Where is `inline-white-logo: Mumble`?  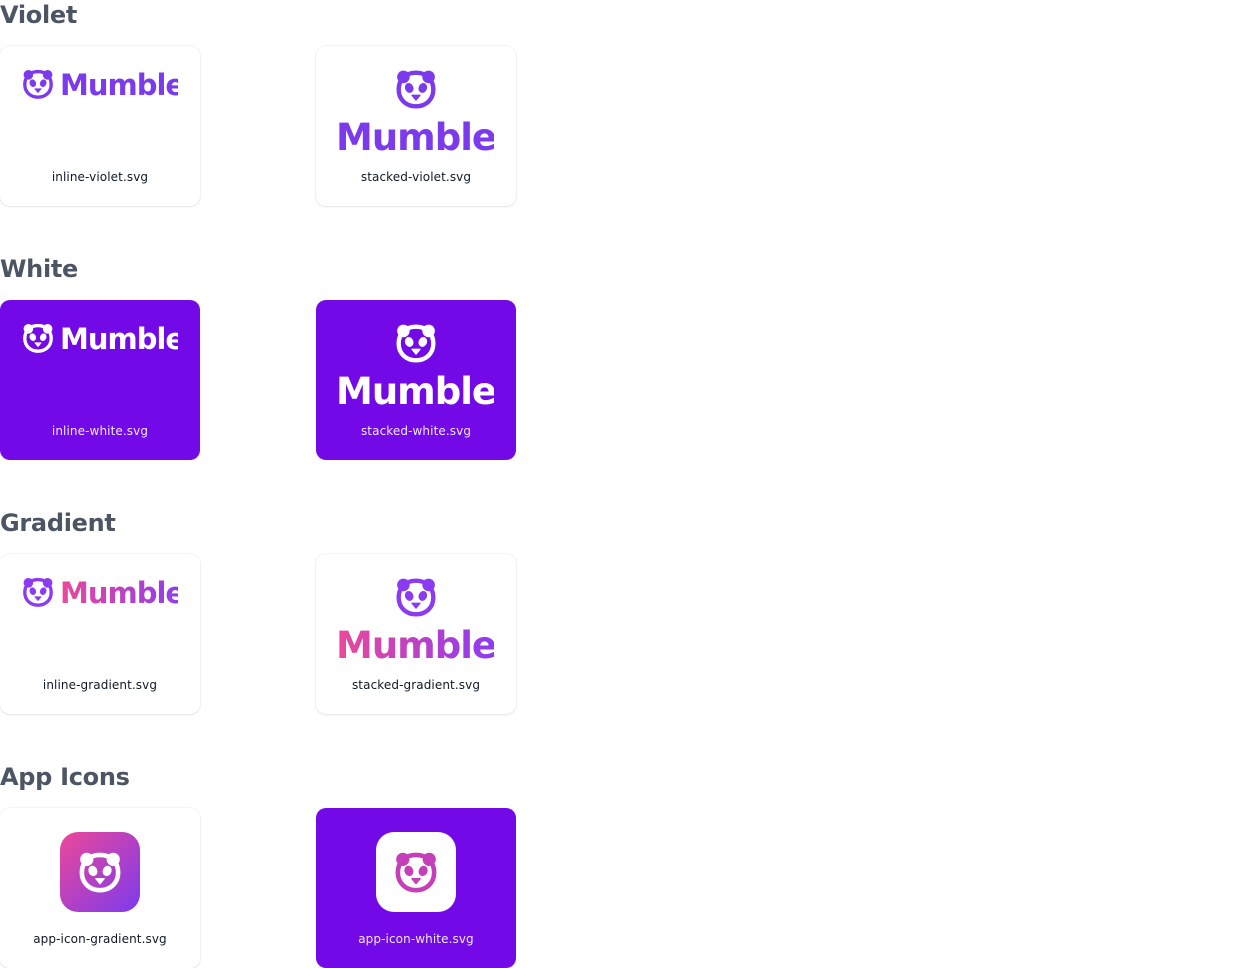 inline-white-logo: Mumble is located at coordinates (100, 338).